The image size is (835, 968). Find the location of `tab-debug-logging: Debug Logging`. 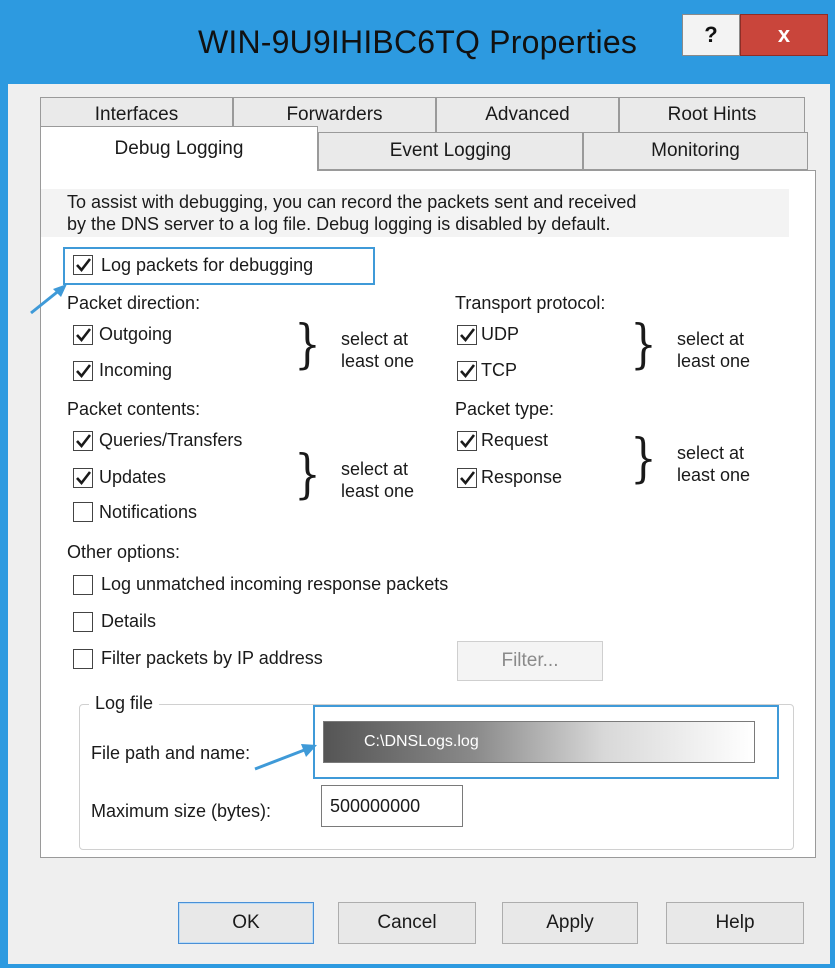

tab-debug-logging: Debug Logging is located at coordinates (179, 148).